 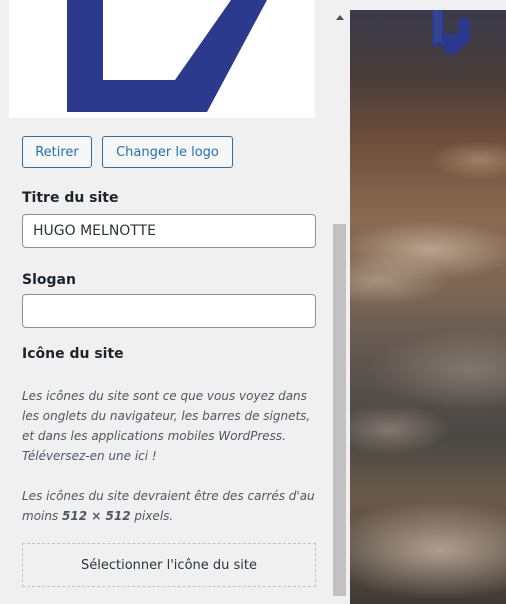 What do you see at coordinates (339, 410) in the screenshot?
I see `scrollbar-thumb` at bounding box center [339, 410].